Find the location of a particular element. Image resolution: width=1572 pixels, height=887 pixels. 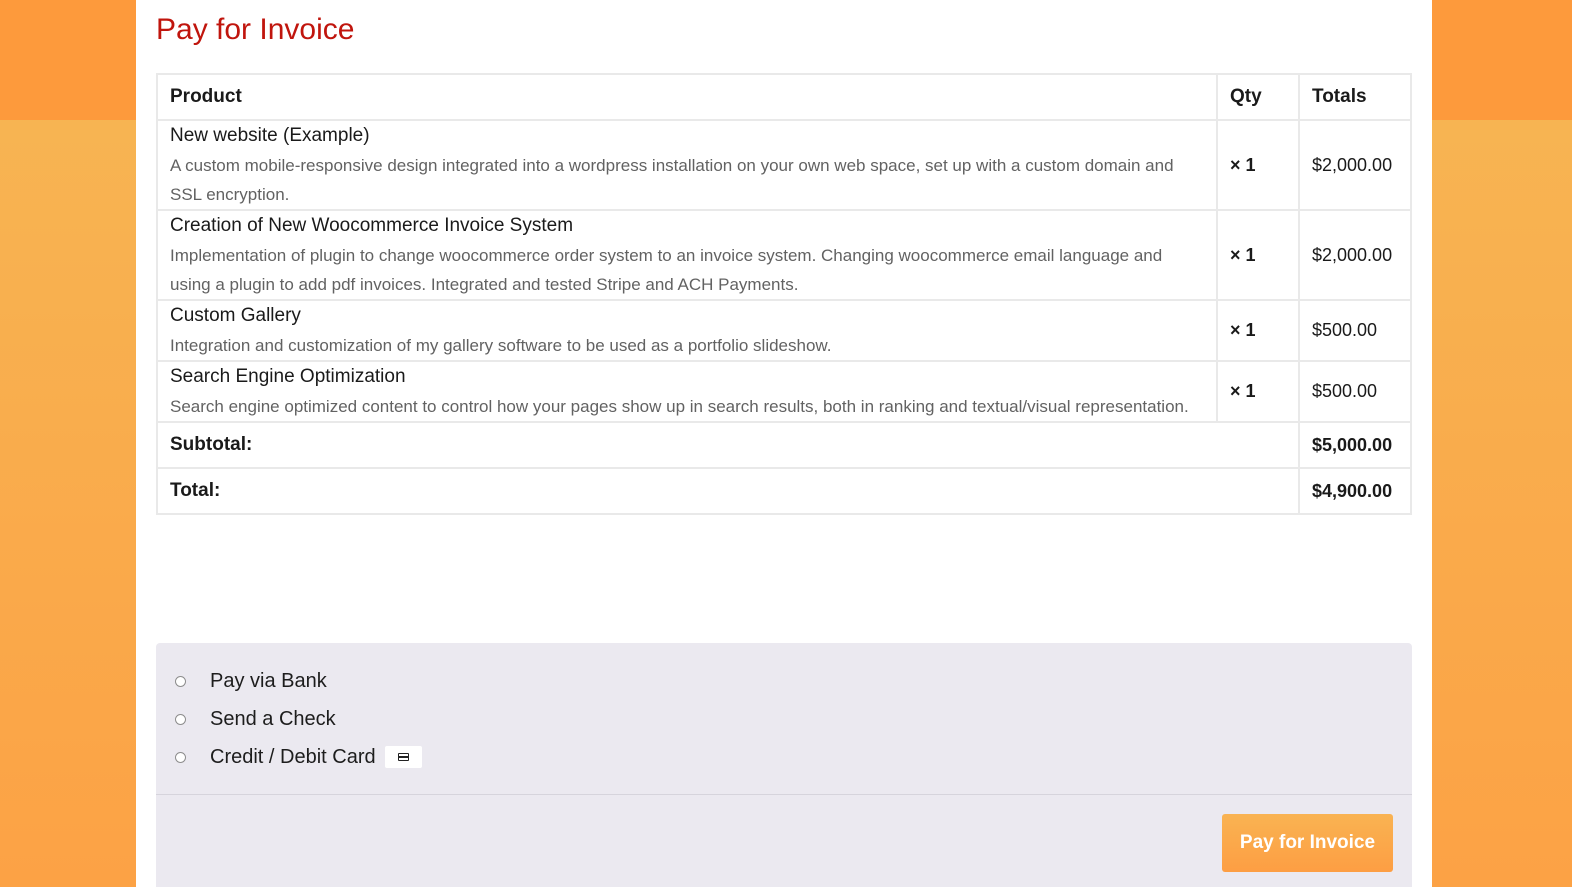

payment-method-label: Credit / Debit Card is located at coordinates (293, 757).